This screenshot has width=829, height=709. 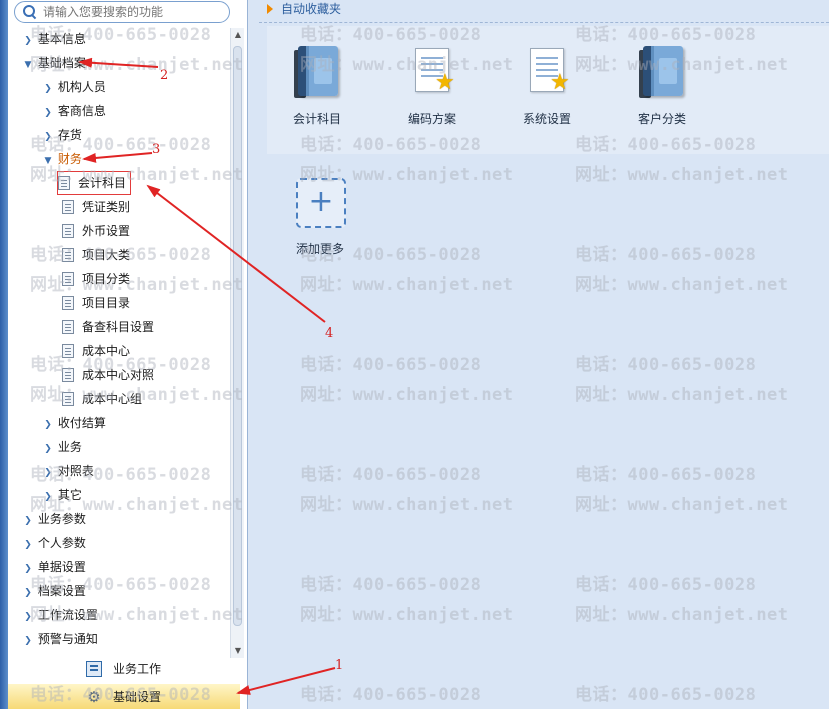 What do you see at coordinates (74, 423) in the screenshot?
I see `tree-item-settlement: ❯ 收付结算` at bounding box center [74, 423].